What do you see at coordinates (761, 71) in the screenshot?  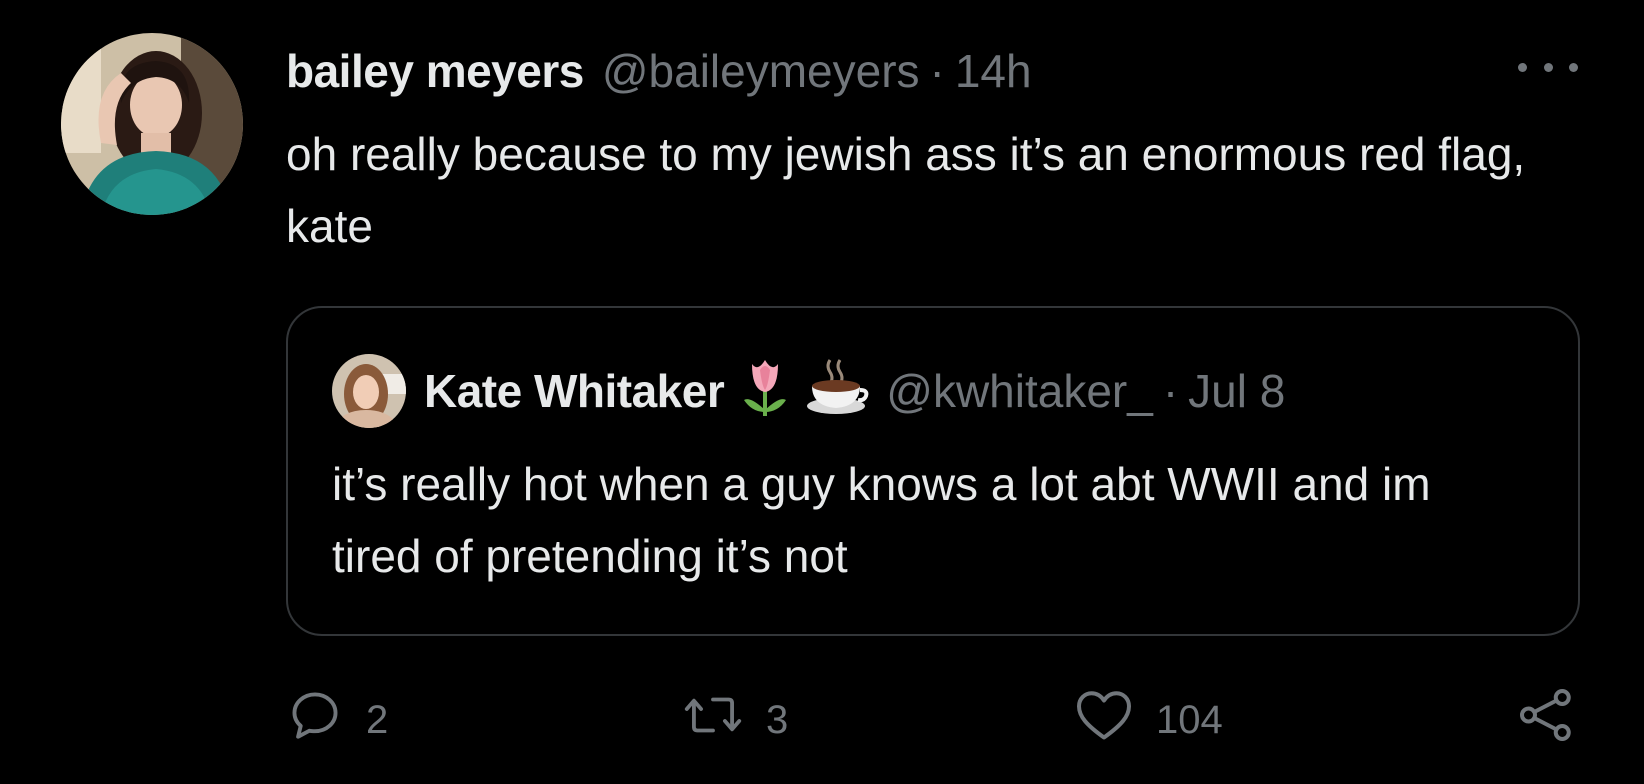 I see `author-handle: @baileymeyers` at bounding box center [761, 71].